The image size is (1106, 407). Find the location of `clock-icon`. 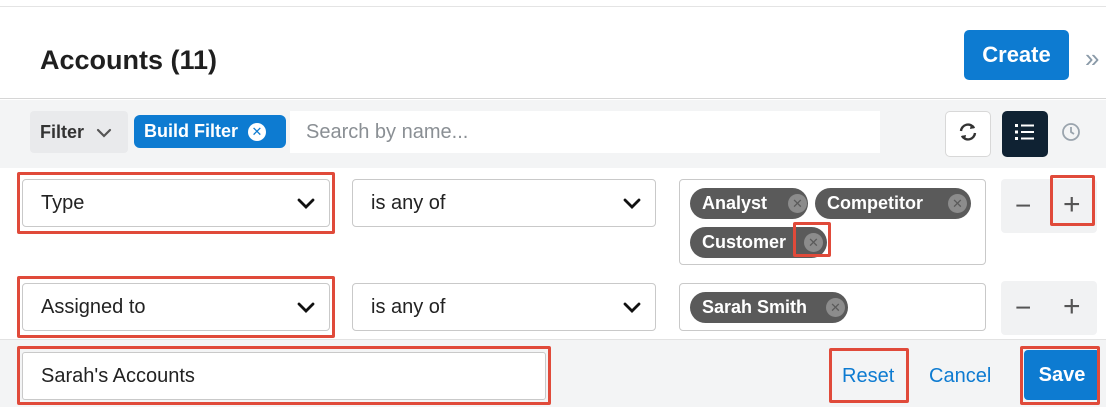

clock-icon is located at coordinates (1071, 134).